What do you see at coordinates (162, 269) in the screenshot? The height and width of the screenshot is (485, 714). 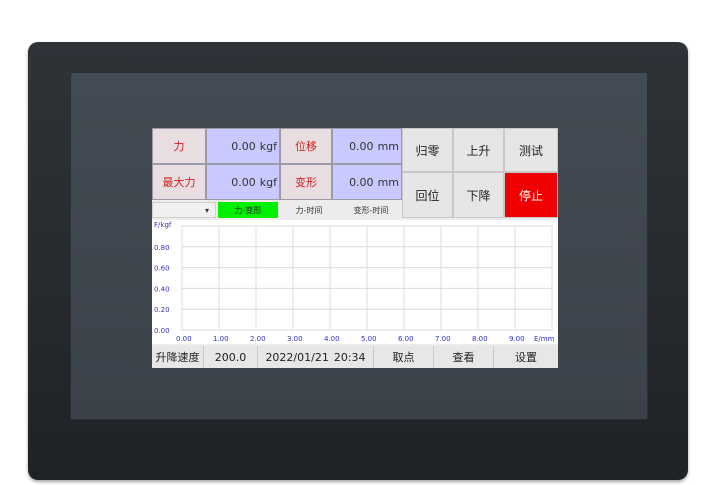 I see `y-tick-label: 0.60` at bounding box center [162, 269].